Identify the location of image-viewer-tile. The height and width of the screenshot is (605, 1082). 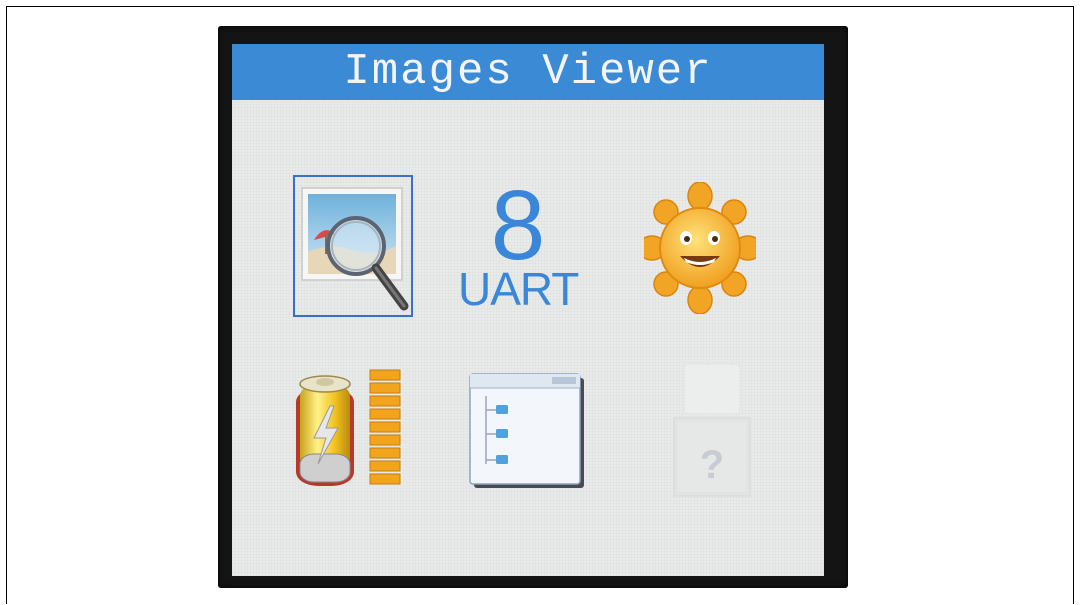
(353, 247).